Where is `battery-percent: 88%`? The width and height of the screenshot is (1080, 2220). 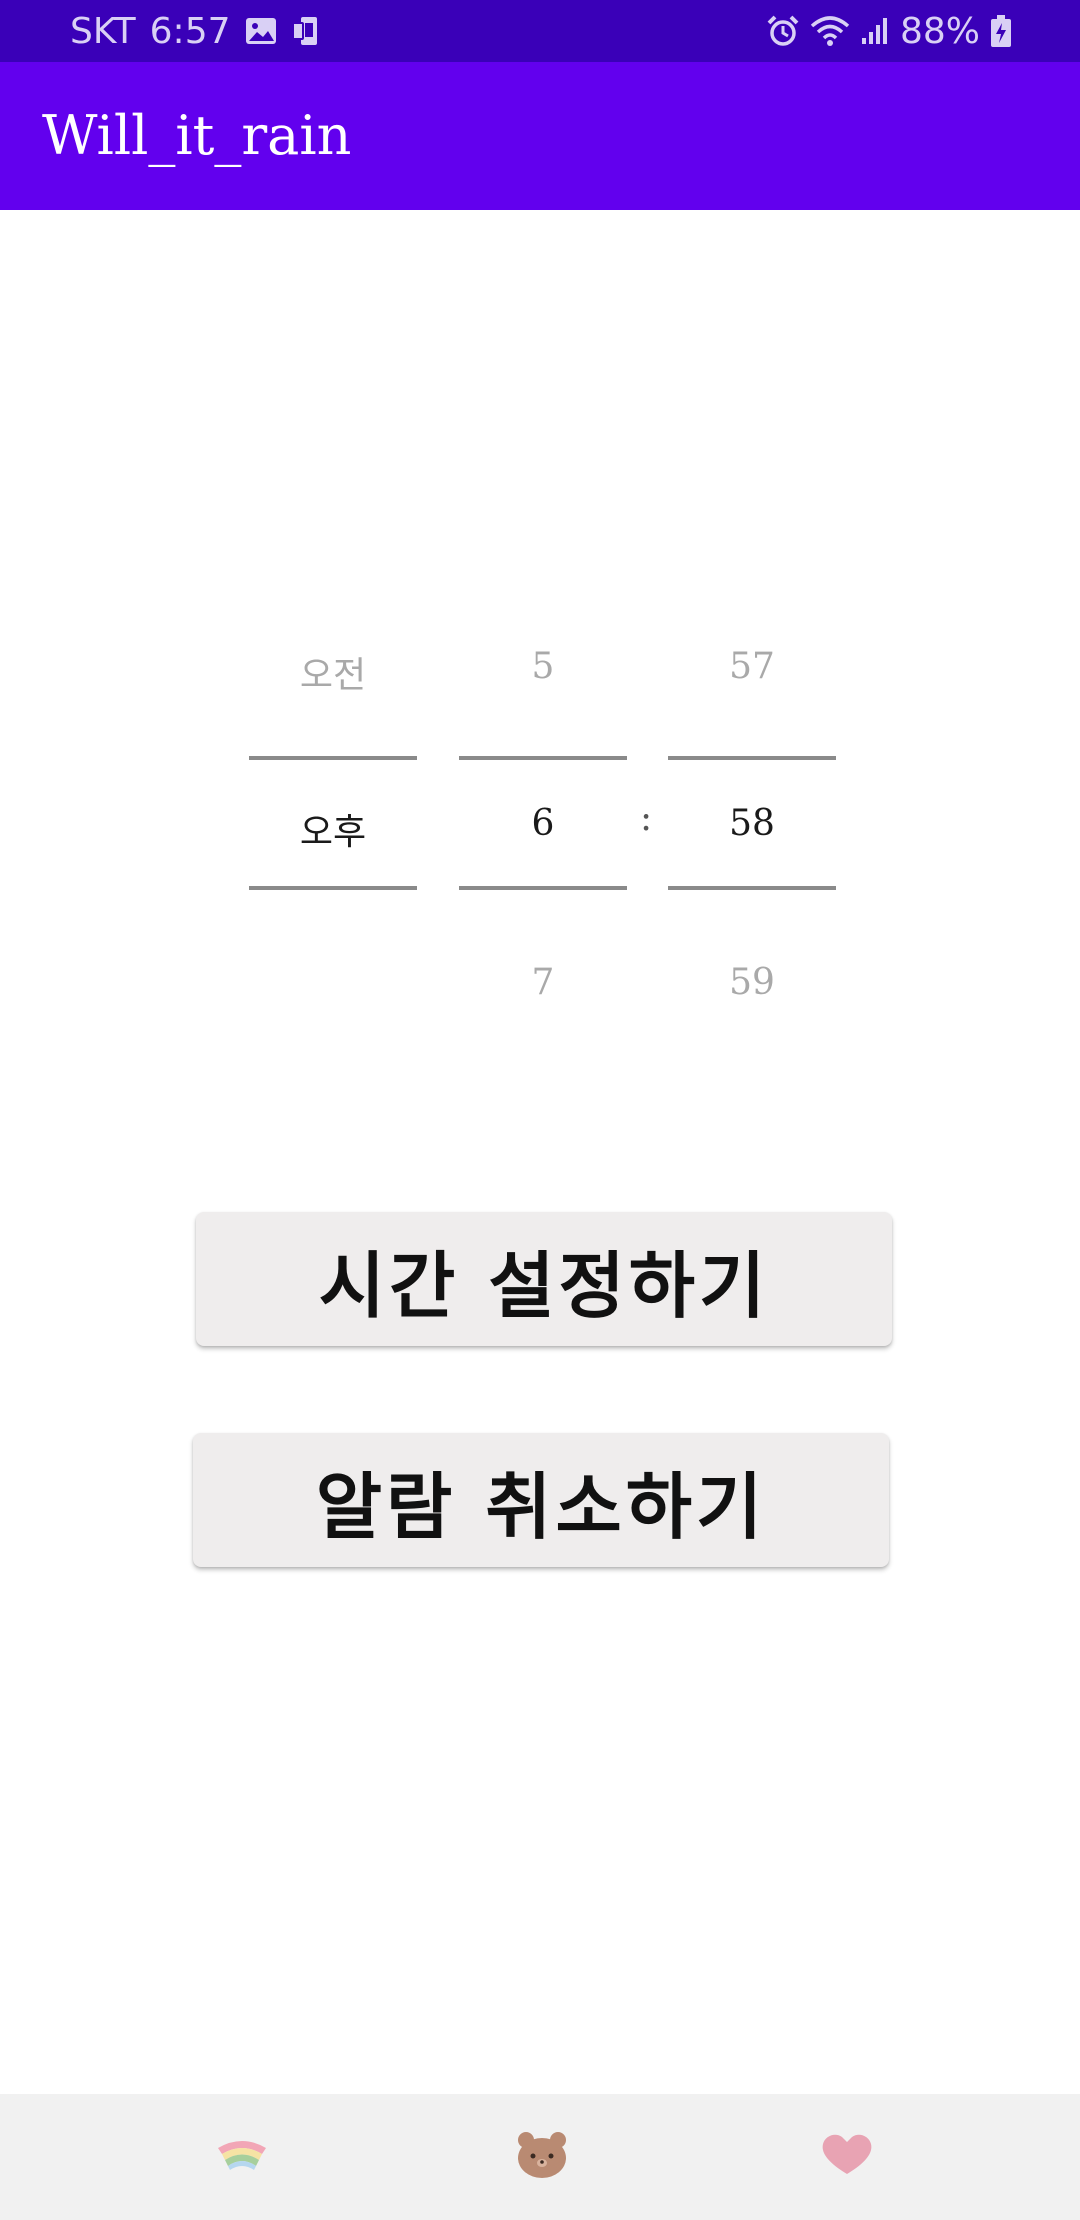
battery-percent: 88% is located at coordinates (939, 31).